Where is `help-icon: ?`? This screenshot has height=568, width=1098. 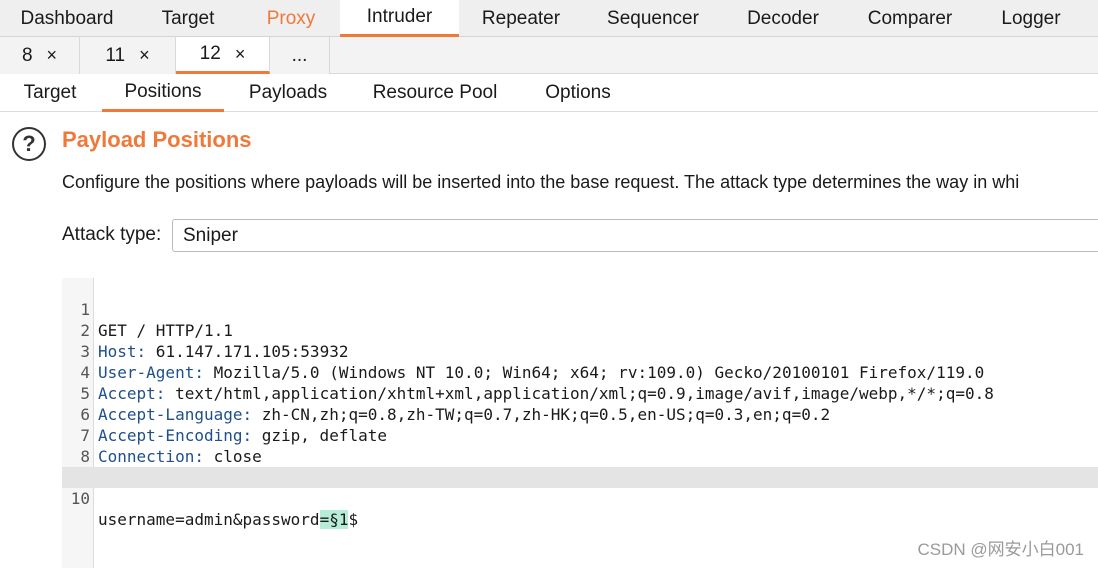
help-icon: ? is located at coordinates (29, 144).